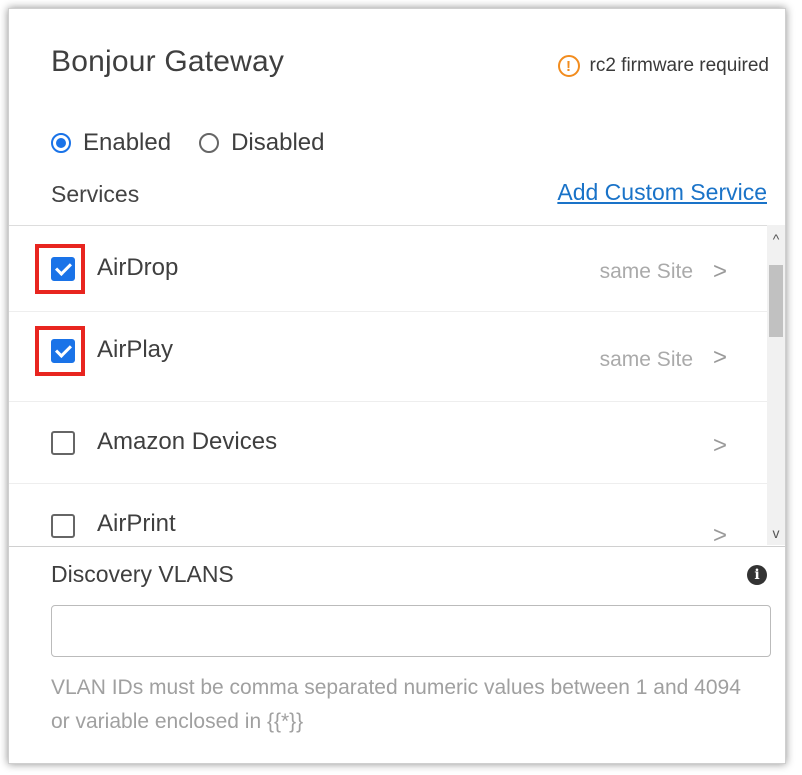 The height and width of the screenshot is (775, 802). What do you see at coordinates (127, 142) in the screenshot?
I see `radio-enabled-label: Enabled` at bounding box center [127, 142].